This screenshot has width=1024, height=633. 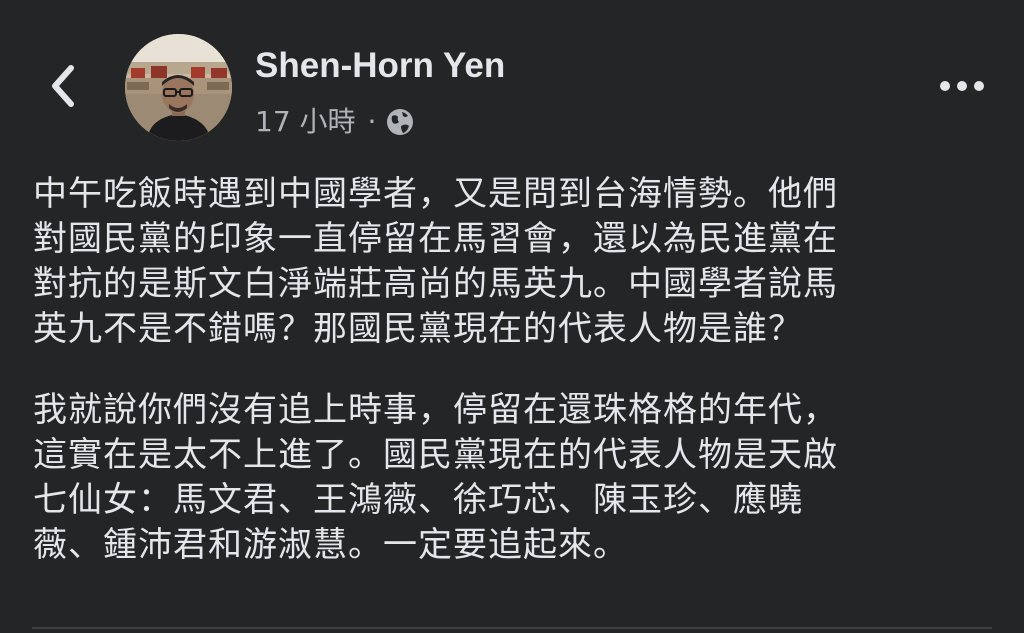 I want to click on post-line: 中午吃飯時遇到中國學者，又是問到台海情勢。他們, so click(x=435, y=194).